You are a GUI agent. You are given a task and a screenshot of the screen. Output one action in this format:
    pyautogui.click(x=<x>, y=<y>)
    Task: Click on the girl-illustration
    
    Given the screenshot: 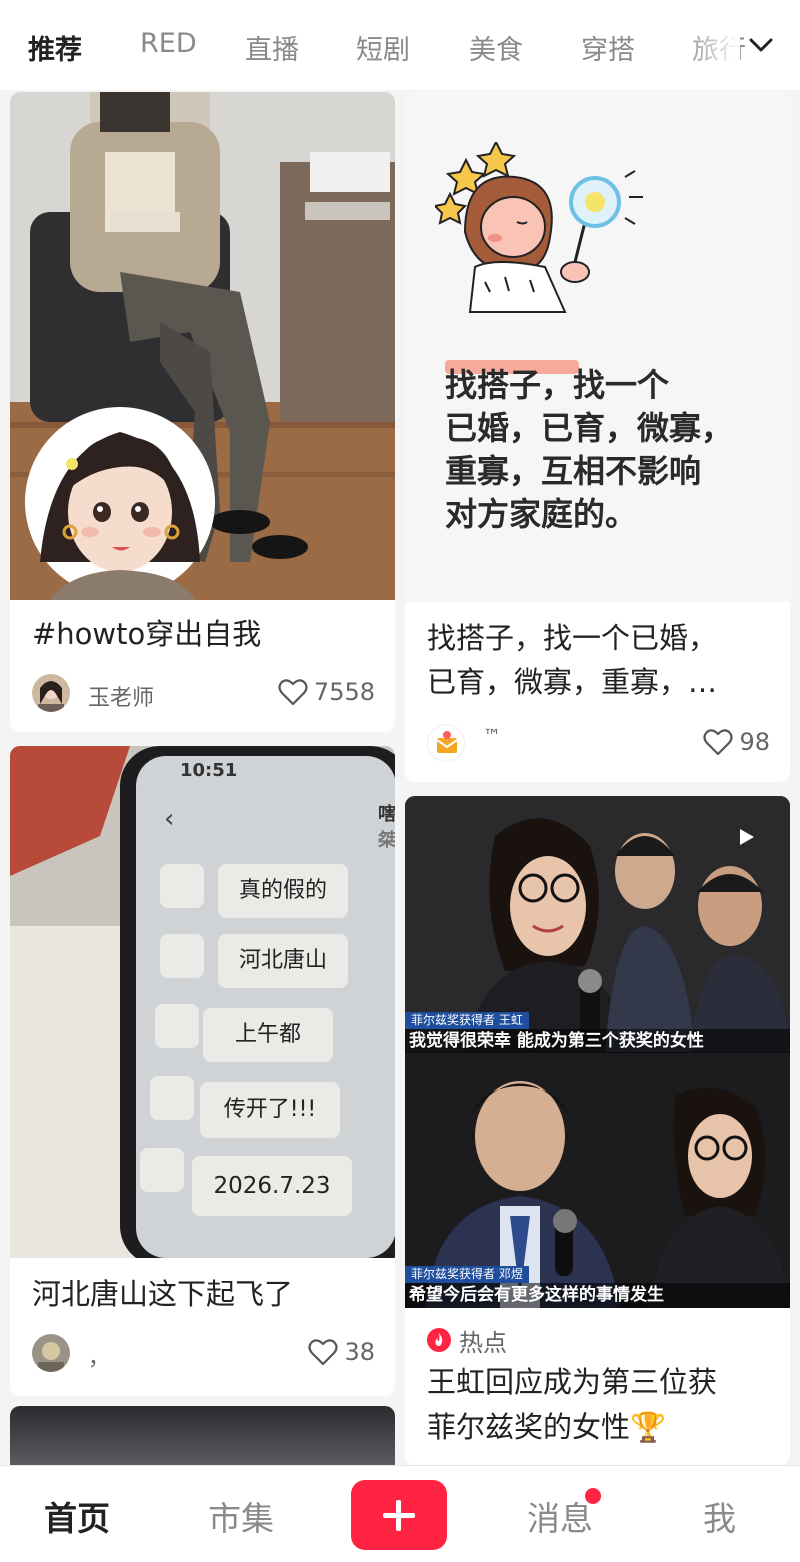 What is the action you would take?
    pyautogui.click(x=539, y=227)
    